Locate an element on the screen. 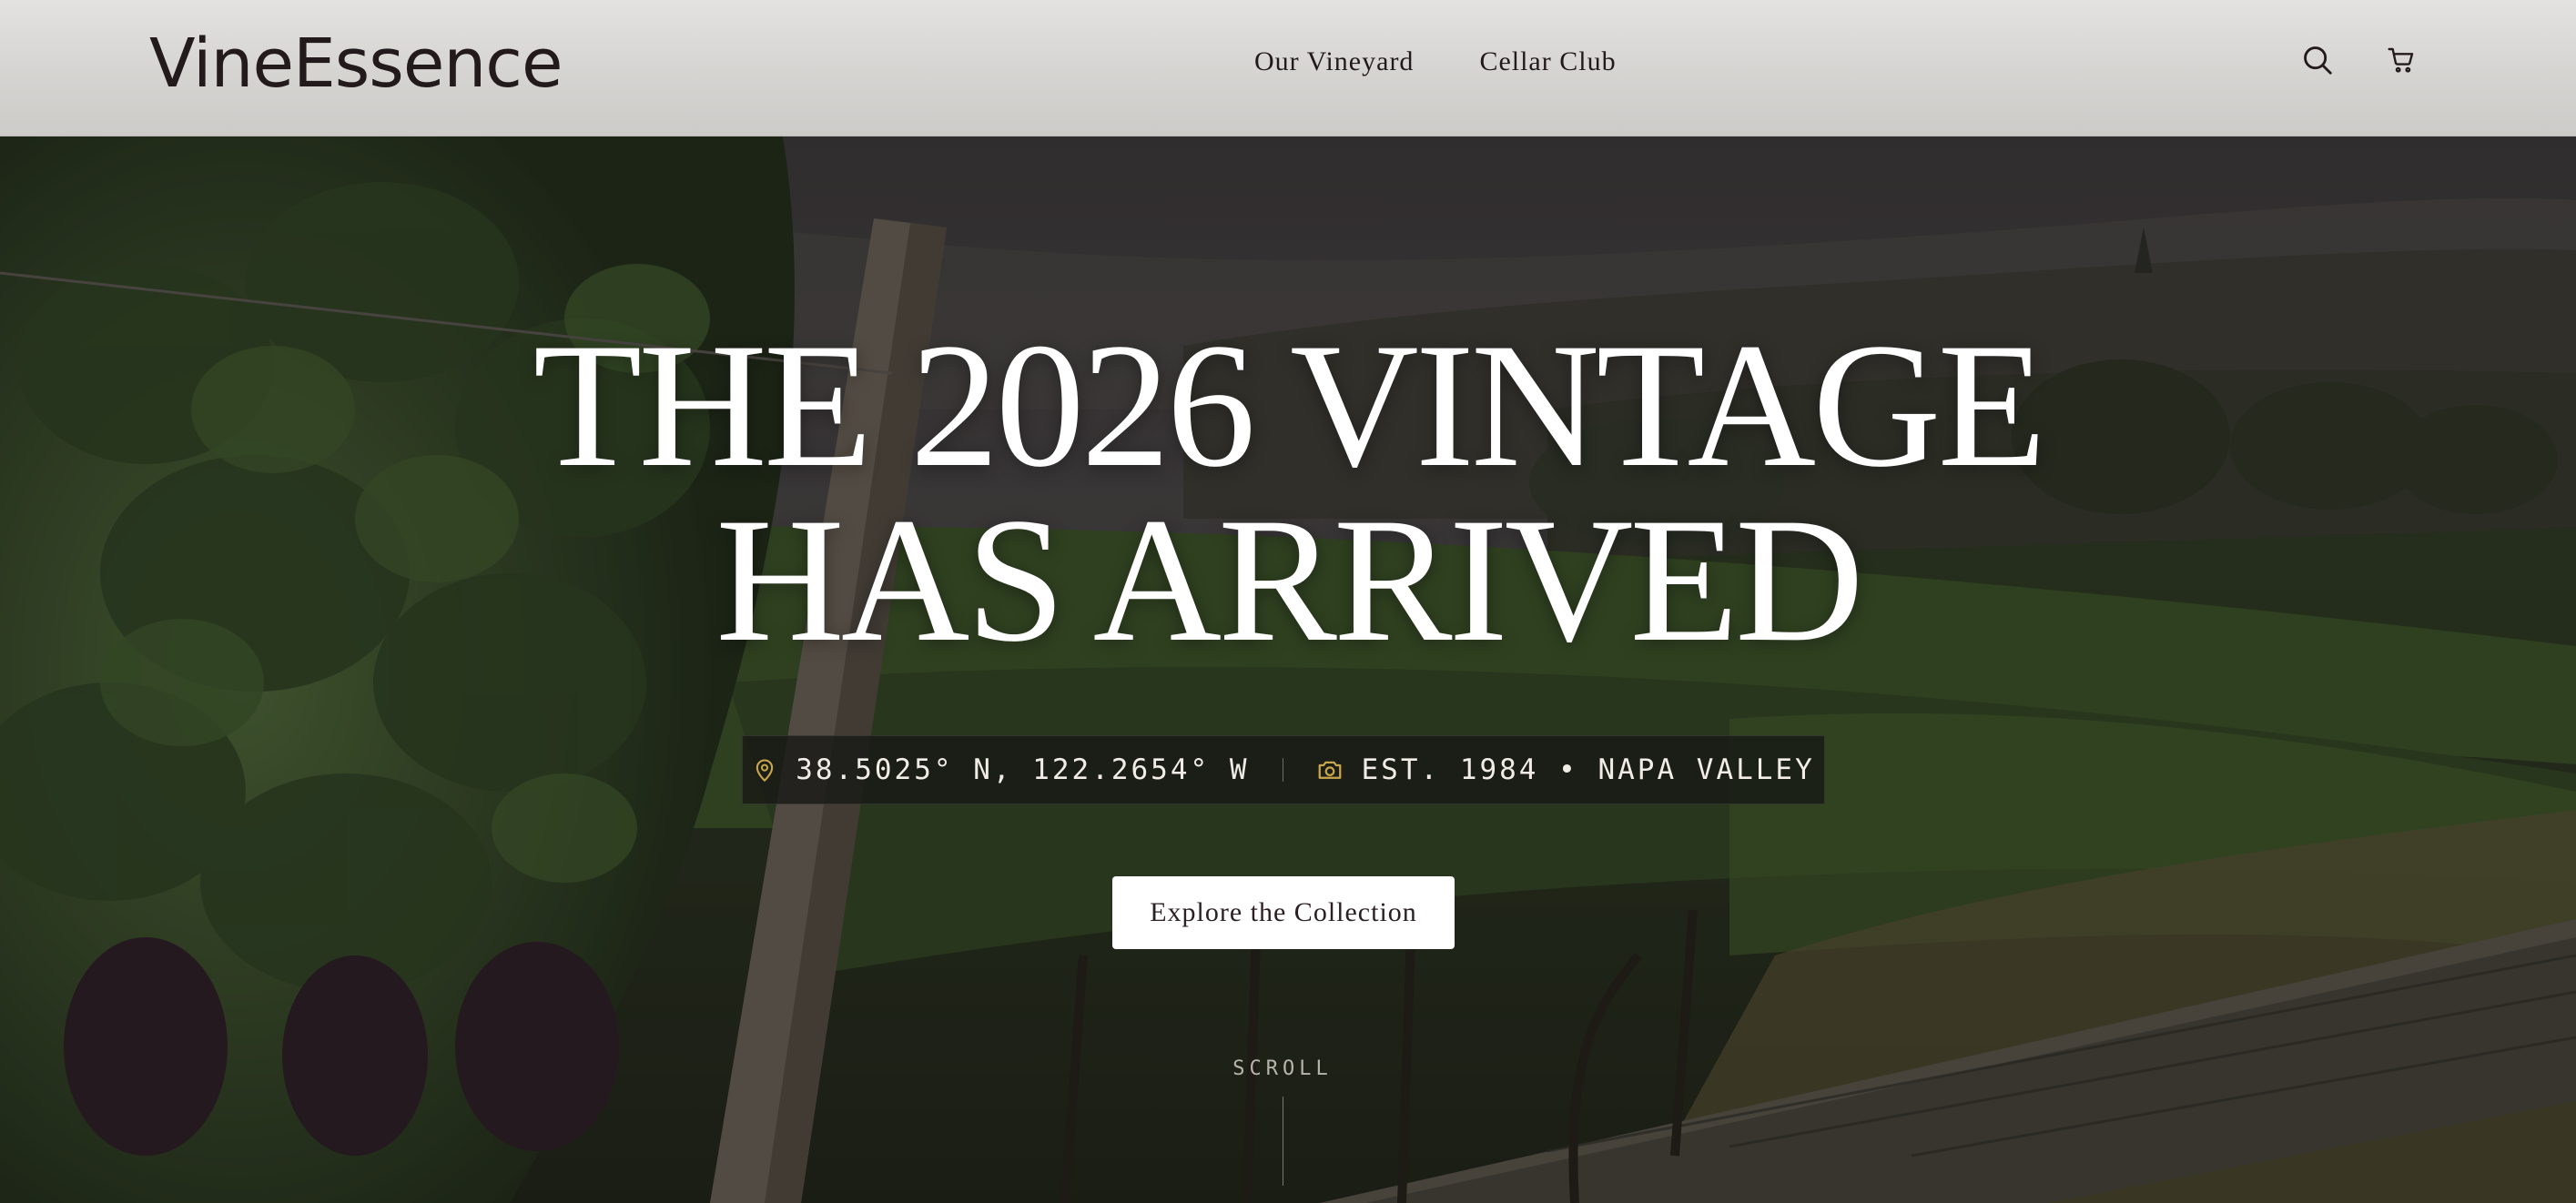  site-header: VineEssence Our Vineyard Cellar Club is located at coordinates (1288, 68).